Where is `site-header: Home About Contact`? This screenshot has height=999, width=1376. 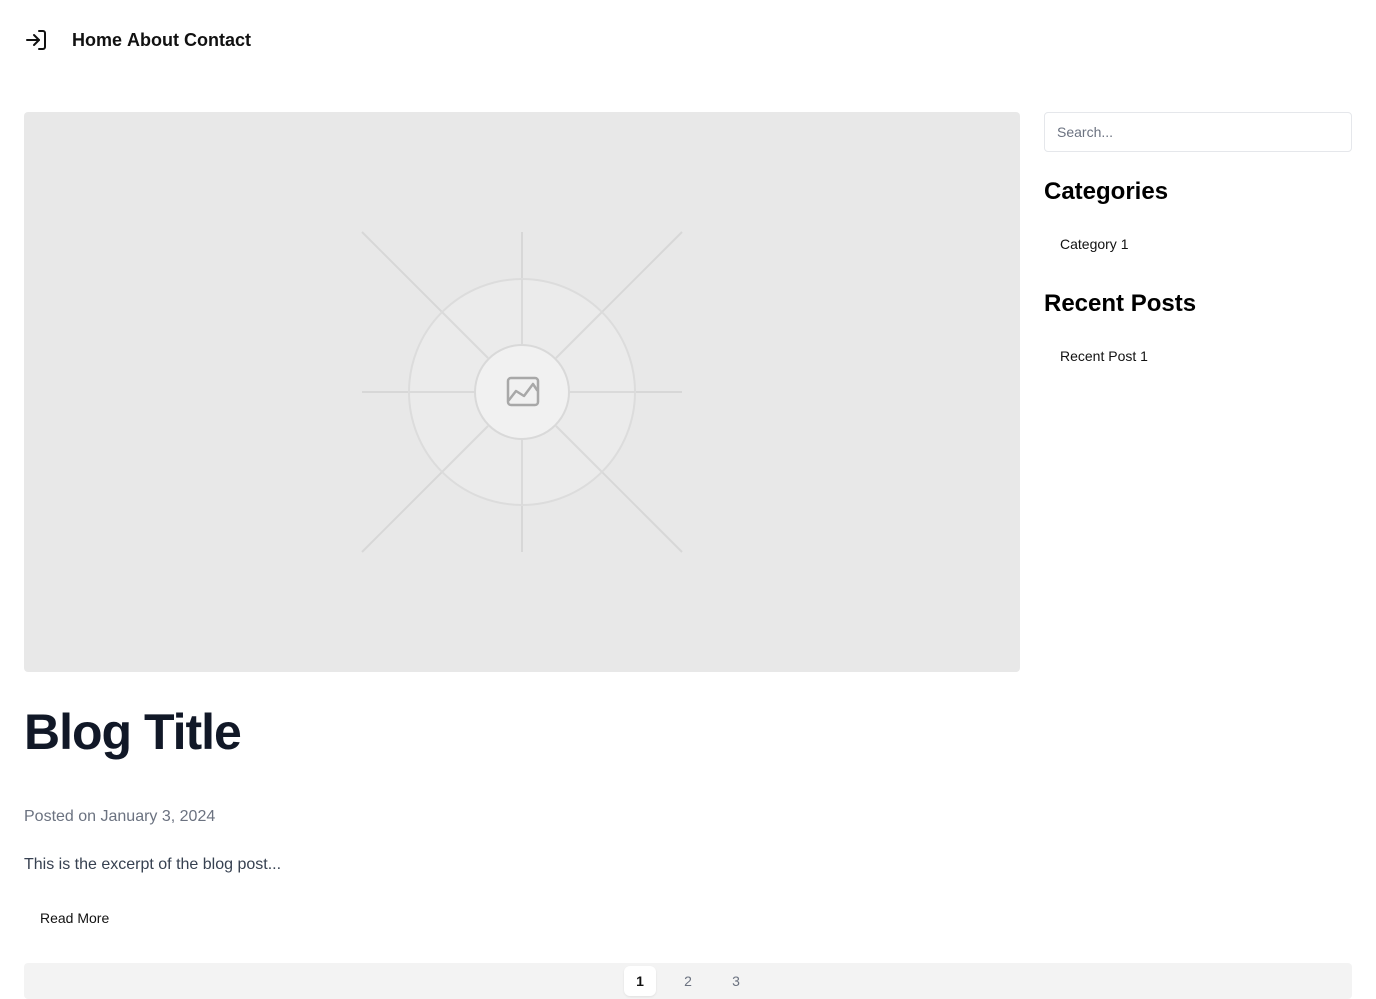
site-header: Home About Contact is located at coordinates (137, 40).